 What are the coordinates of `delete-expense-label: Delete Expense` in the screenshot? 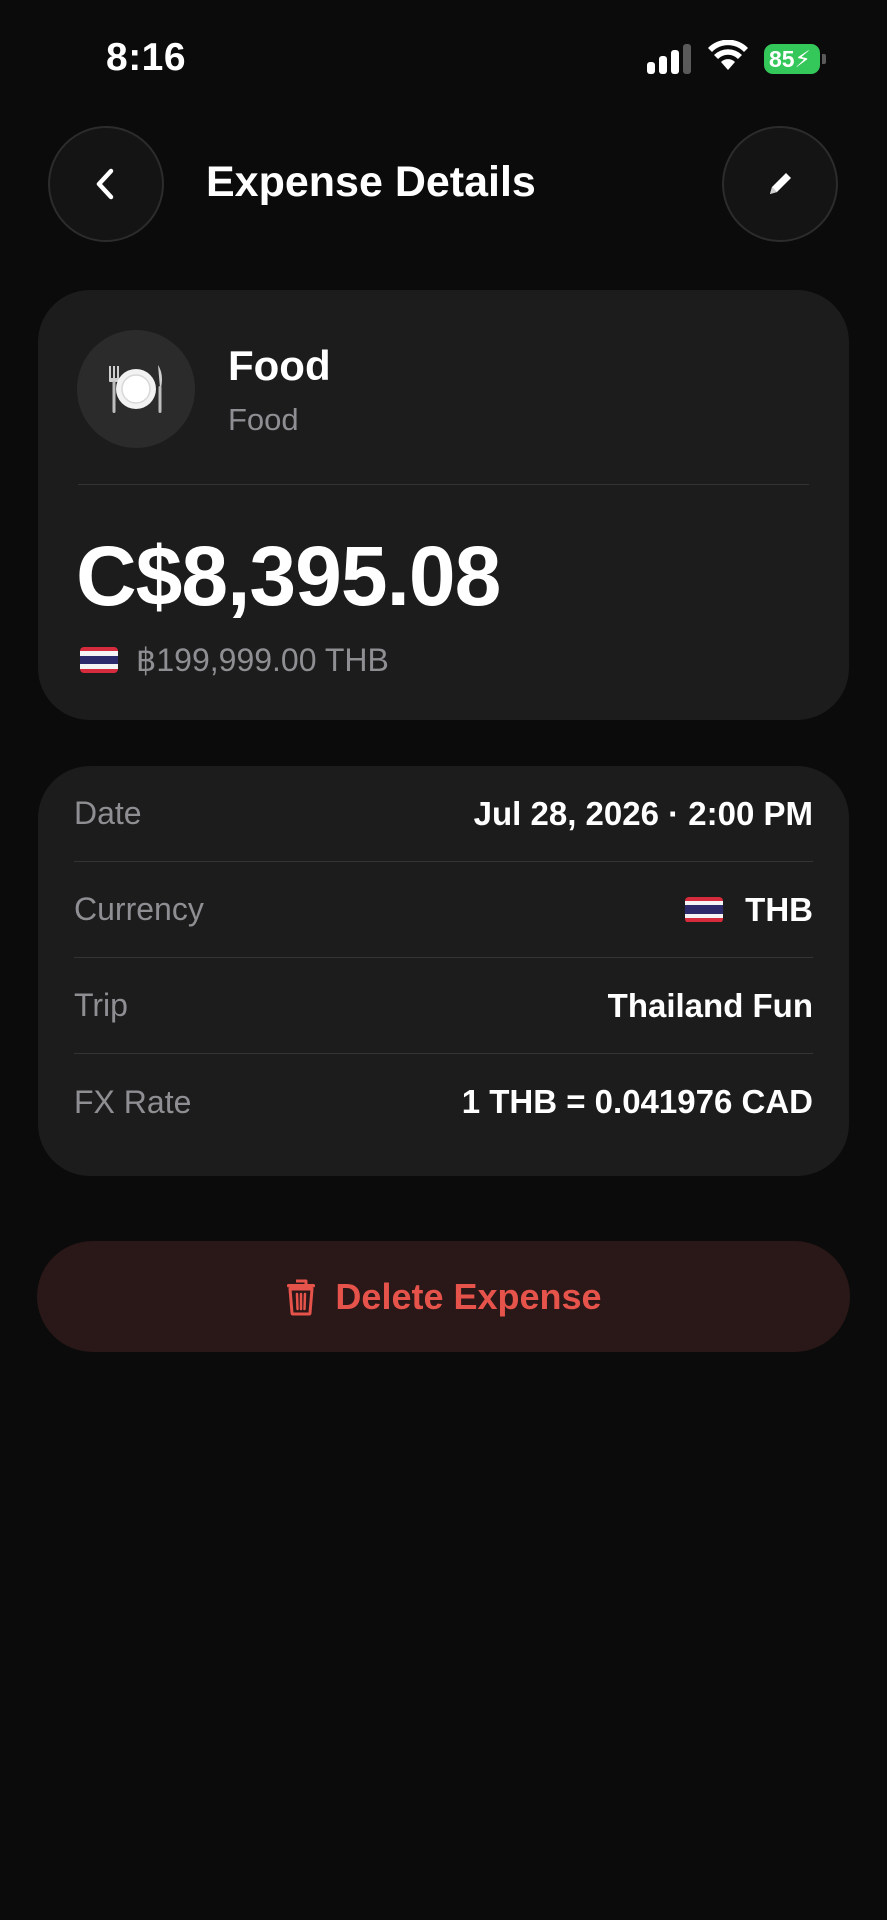 It's located at (468, 1296).